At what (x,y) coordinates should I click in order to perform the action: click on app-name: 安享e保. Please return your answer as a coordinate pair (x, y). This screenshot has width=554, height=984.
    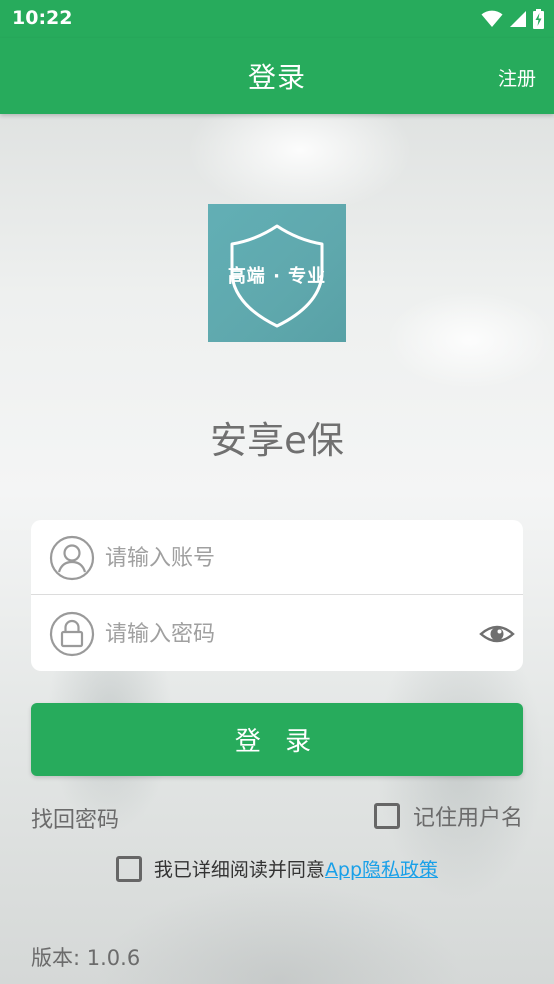
    Looking at the image, I should click on (277, 440).